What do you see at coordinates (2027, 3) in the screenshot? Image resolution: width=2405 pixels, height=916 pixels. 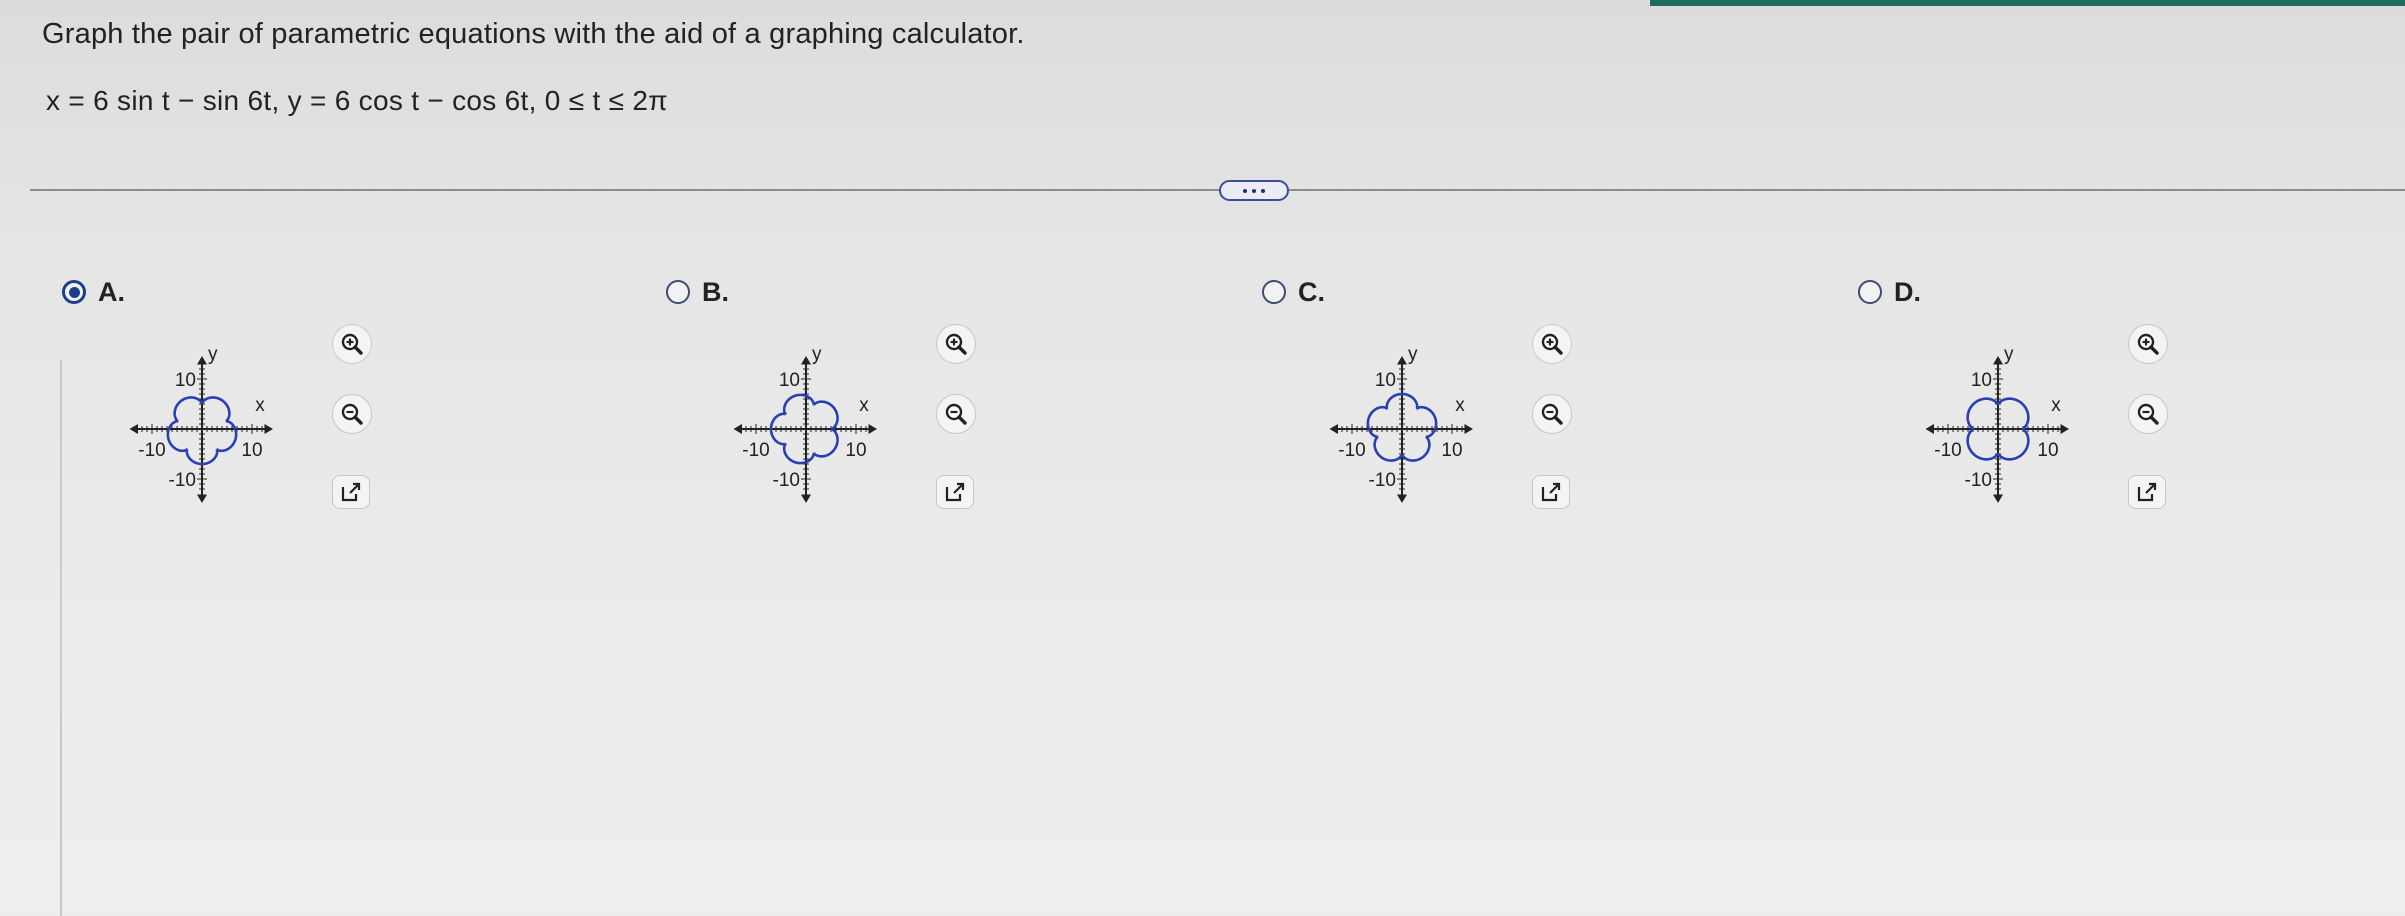 I see `top-accent-bar` at bounding box center [2027, 3].